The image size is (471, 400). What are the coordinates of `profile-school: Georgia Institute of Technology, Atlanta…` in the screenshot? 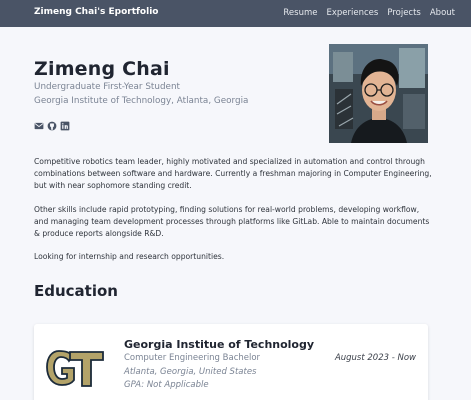 It's located at (141, 101).